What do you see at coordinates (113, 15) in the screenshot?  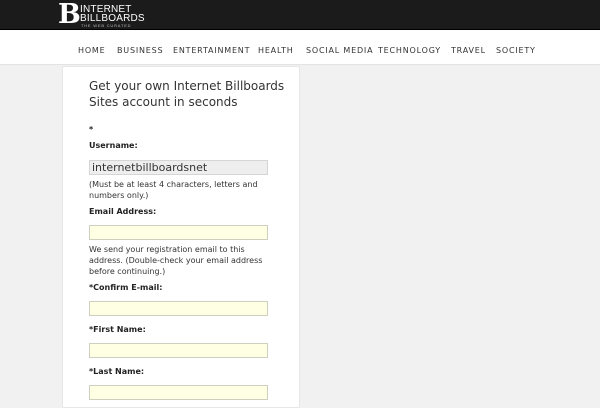 I see `site-logo: B INTERNET BILLBOARDS THE WEB CURATED` at bounding box center [113, 15].